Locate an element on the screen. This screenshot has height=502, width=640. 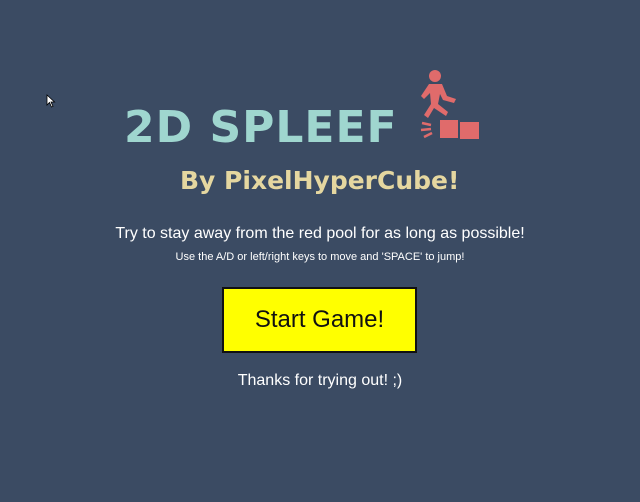
game-title: 2D SPLEEF is located at coordinates (261, 127).